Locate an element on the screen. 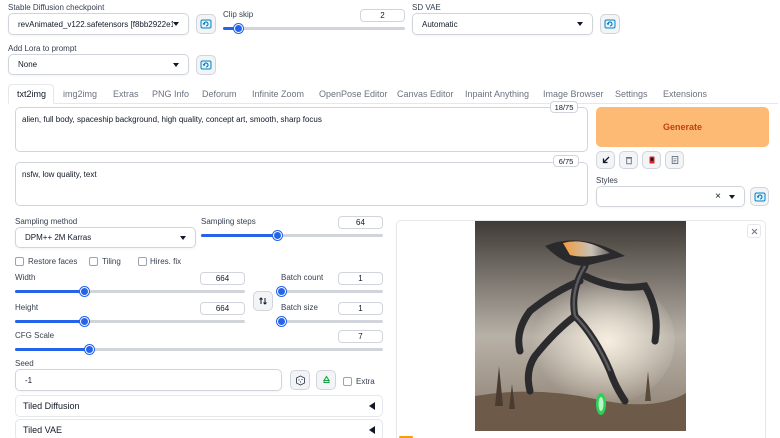 The width and height of the screenshot is (780, 438). refresh-lora-button is located at coordinates (206, 65).